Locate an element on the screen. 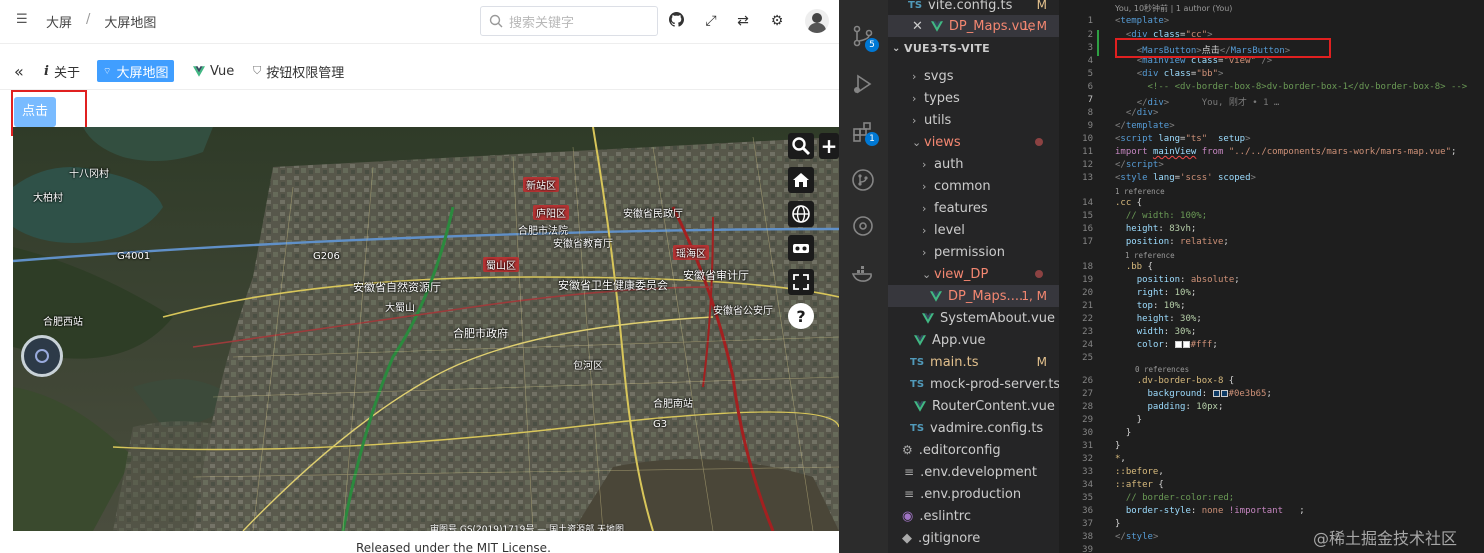  tree-folder: › auth is located at coordinates (973, 164).